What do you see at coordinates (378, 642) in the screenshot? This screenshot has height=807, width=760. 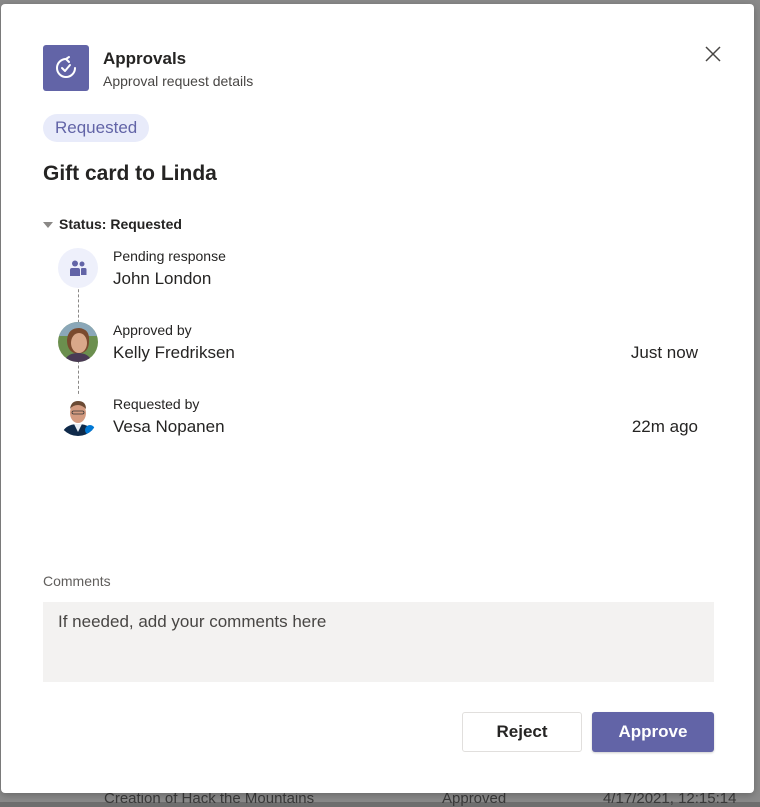 I see `comments-input` at bounding box center [378, 642].